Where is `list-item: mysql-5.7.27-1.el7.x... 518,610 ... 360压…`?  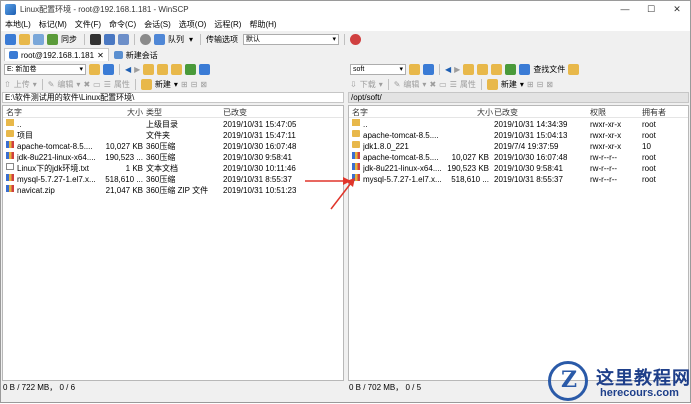
list-item: mysql-5.7.27-1.el7.x... 518,610 ... 360压… is located at coordinates (173, 179).